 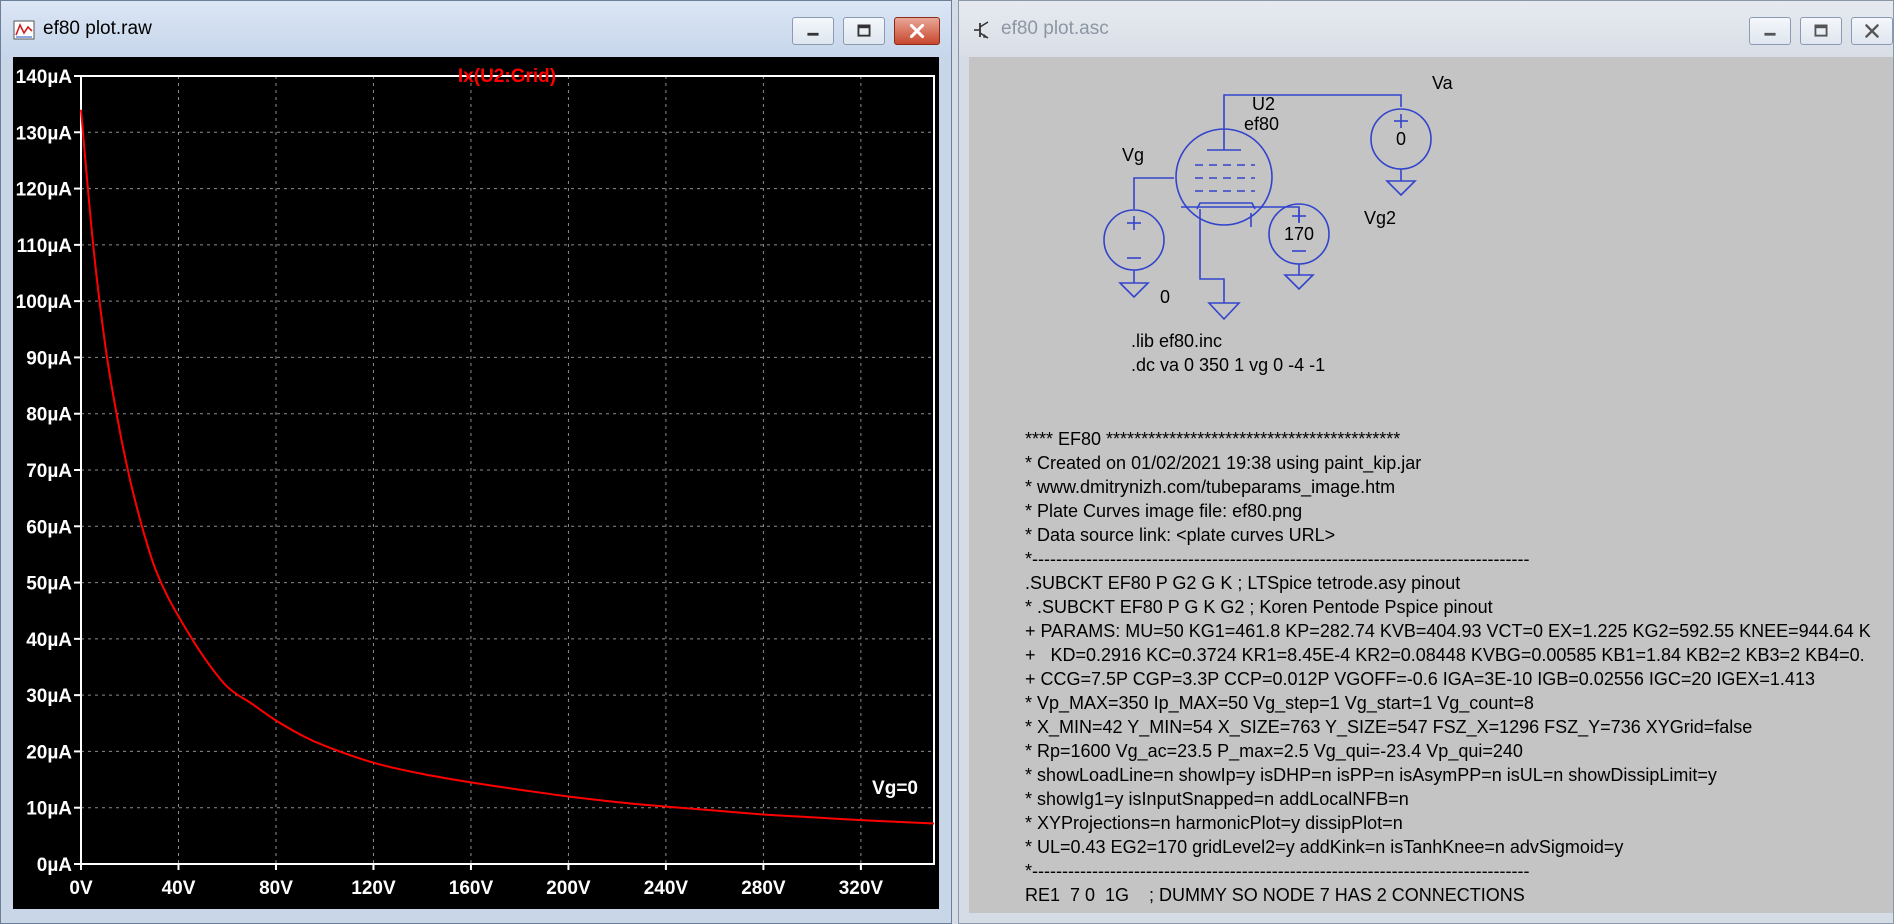 What do you see at coordinates (49, 527) in the screenshot?
I see `y-tick-label: 60µA` at bounding box center [49, 527].